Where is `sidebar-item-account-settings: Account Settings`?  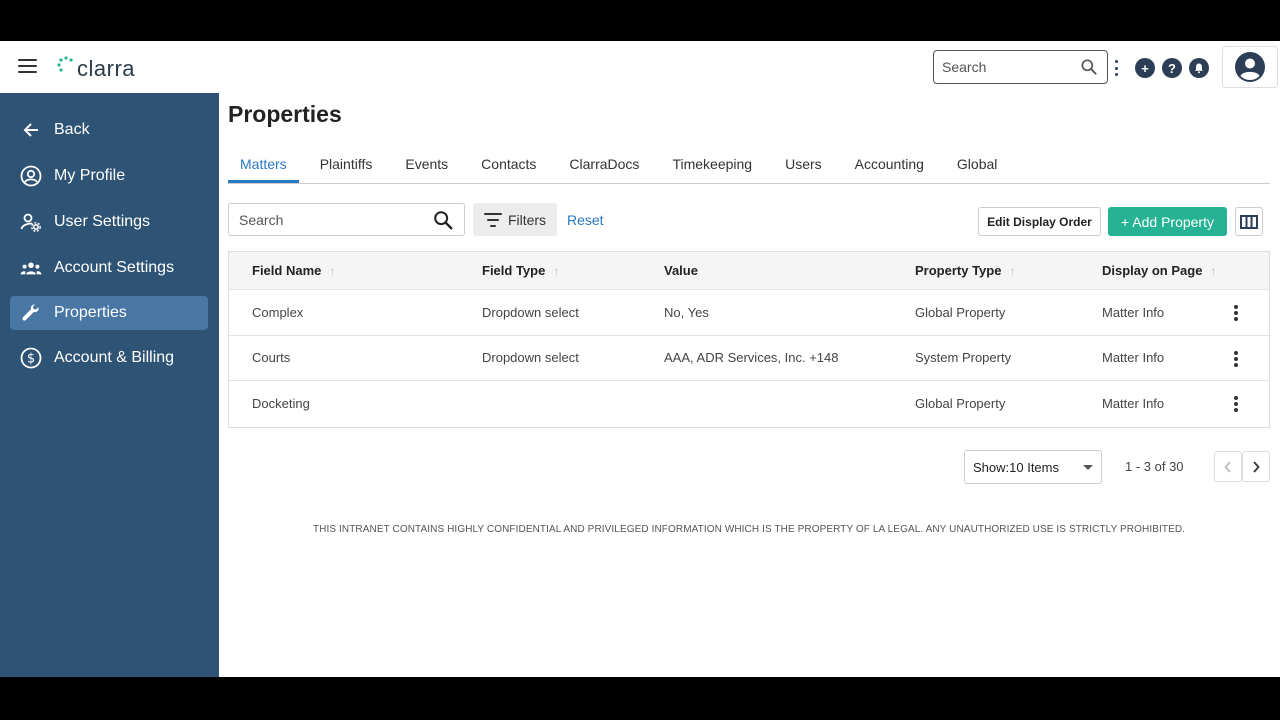
sidebar-item-account-settings: Account Settings is located at coordinates (109, 268).